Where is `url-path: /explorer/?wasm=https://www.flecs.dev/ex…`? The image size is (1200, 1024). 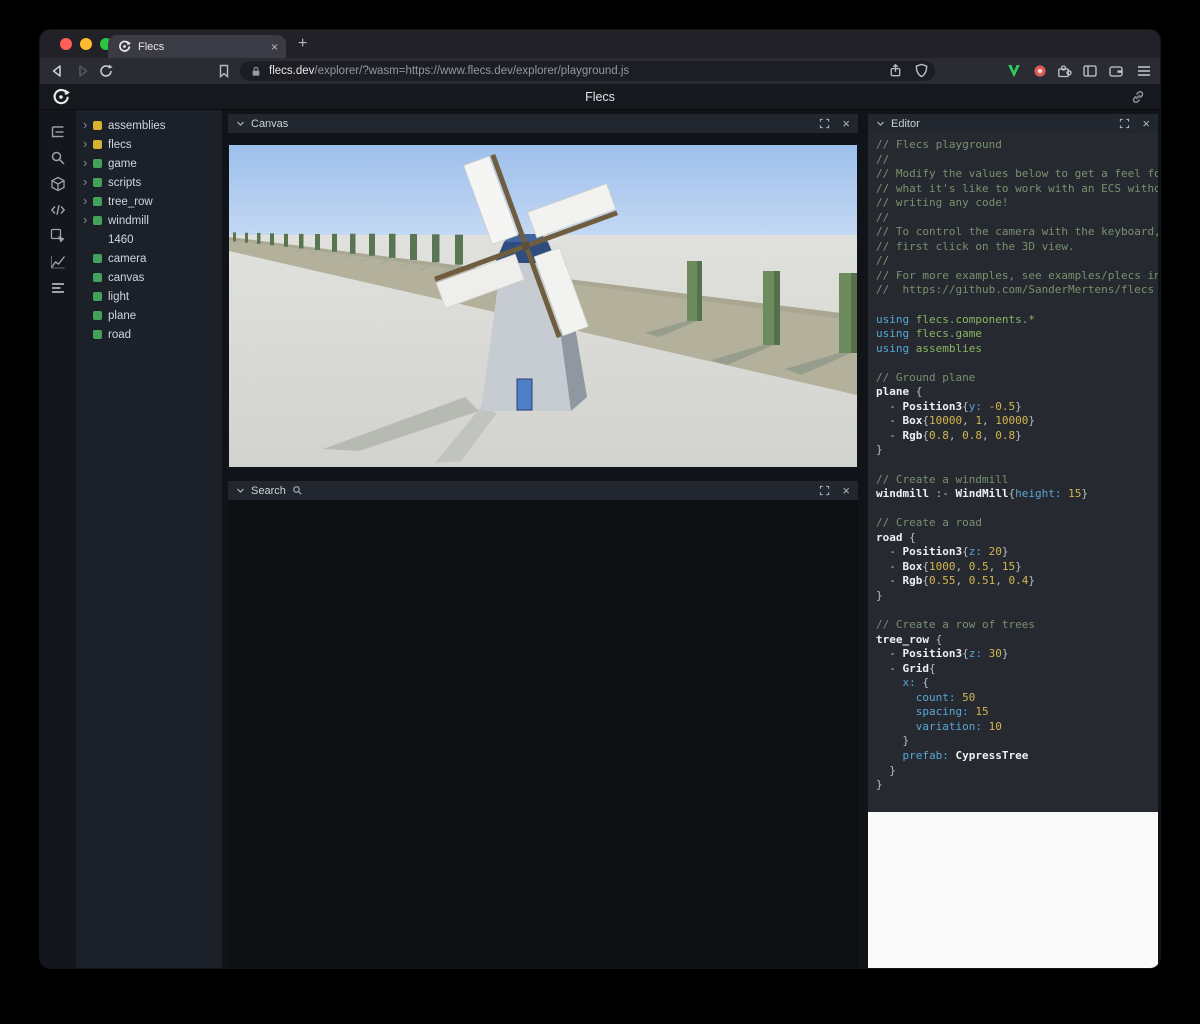
url-path: /explorer/?wasm=https://www.flecs.dev/ex… is located at coordinates (472, 71).